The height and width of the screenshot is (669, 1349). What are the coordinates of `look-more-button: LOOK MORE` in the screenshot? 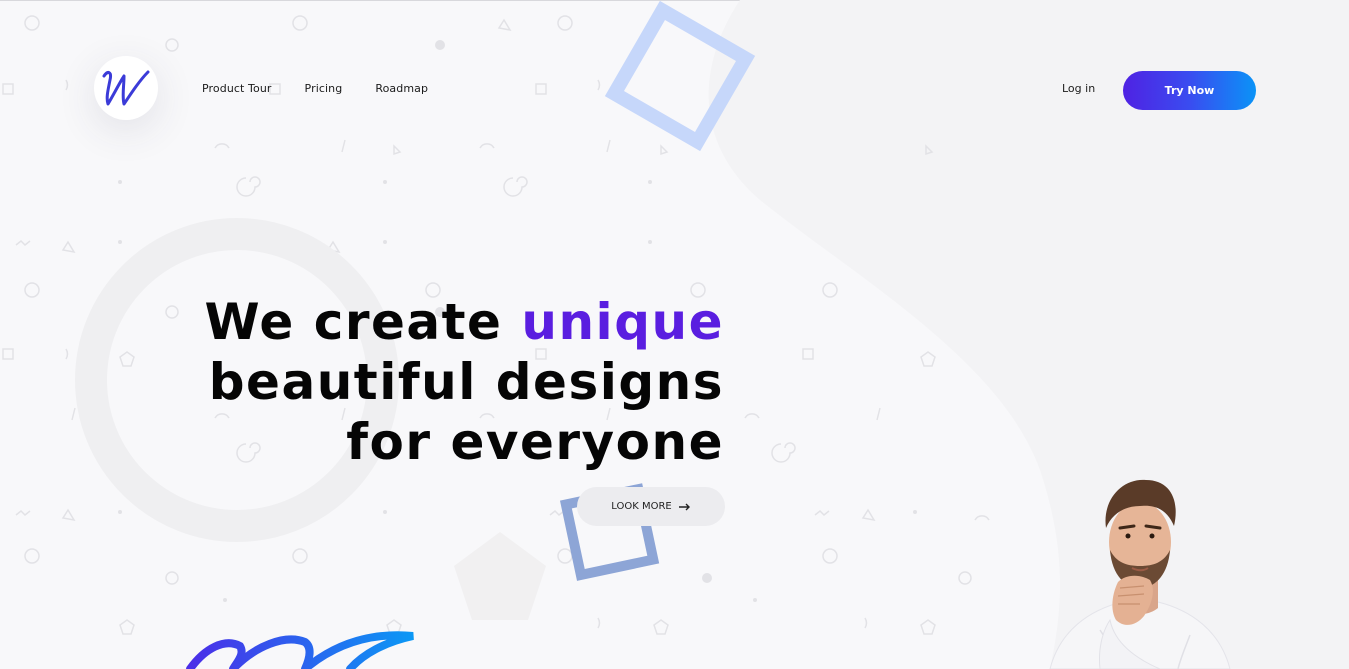 It's located at (651, 506).